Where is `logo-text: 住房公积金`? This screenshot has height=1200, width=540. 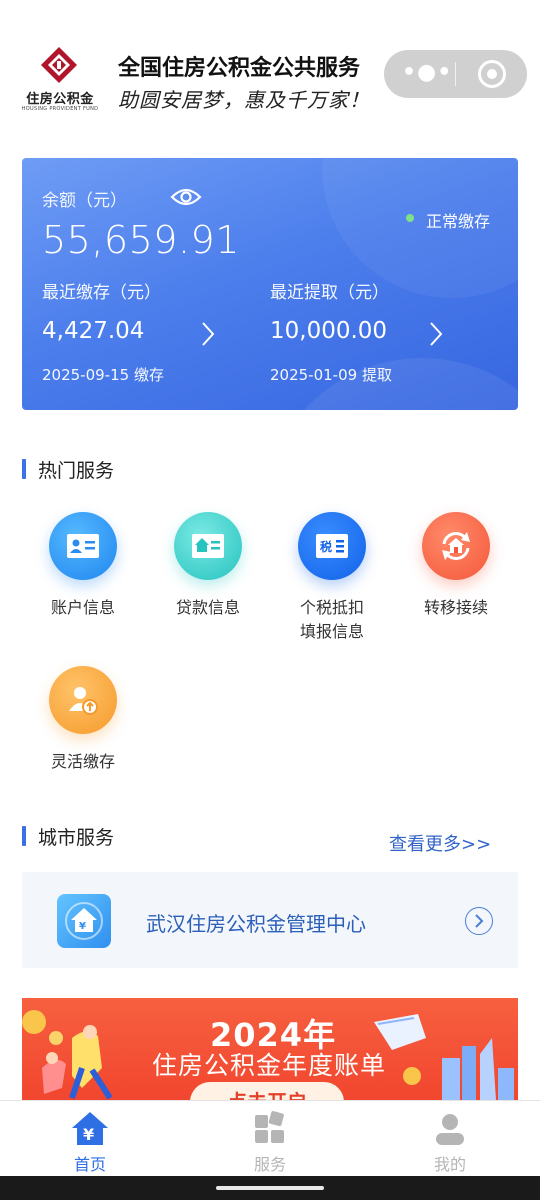
logo-text: 住房公积金 is located at coordinates (60, 99).